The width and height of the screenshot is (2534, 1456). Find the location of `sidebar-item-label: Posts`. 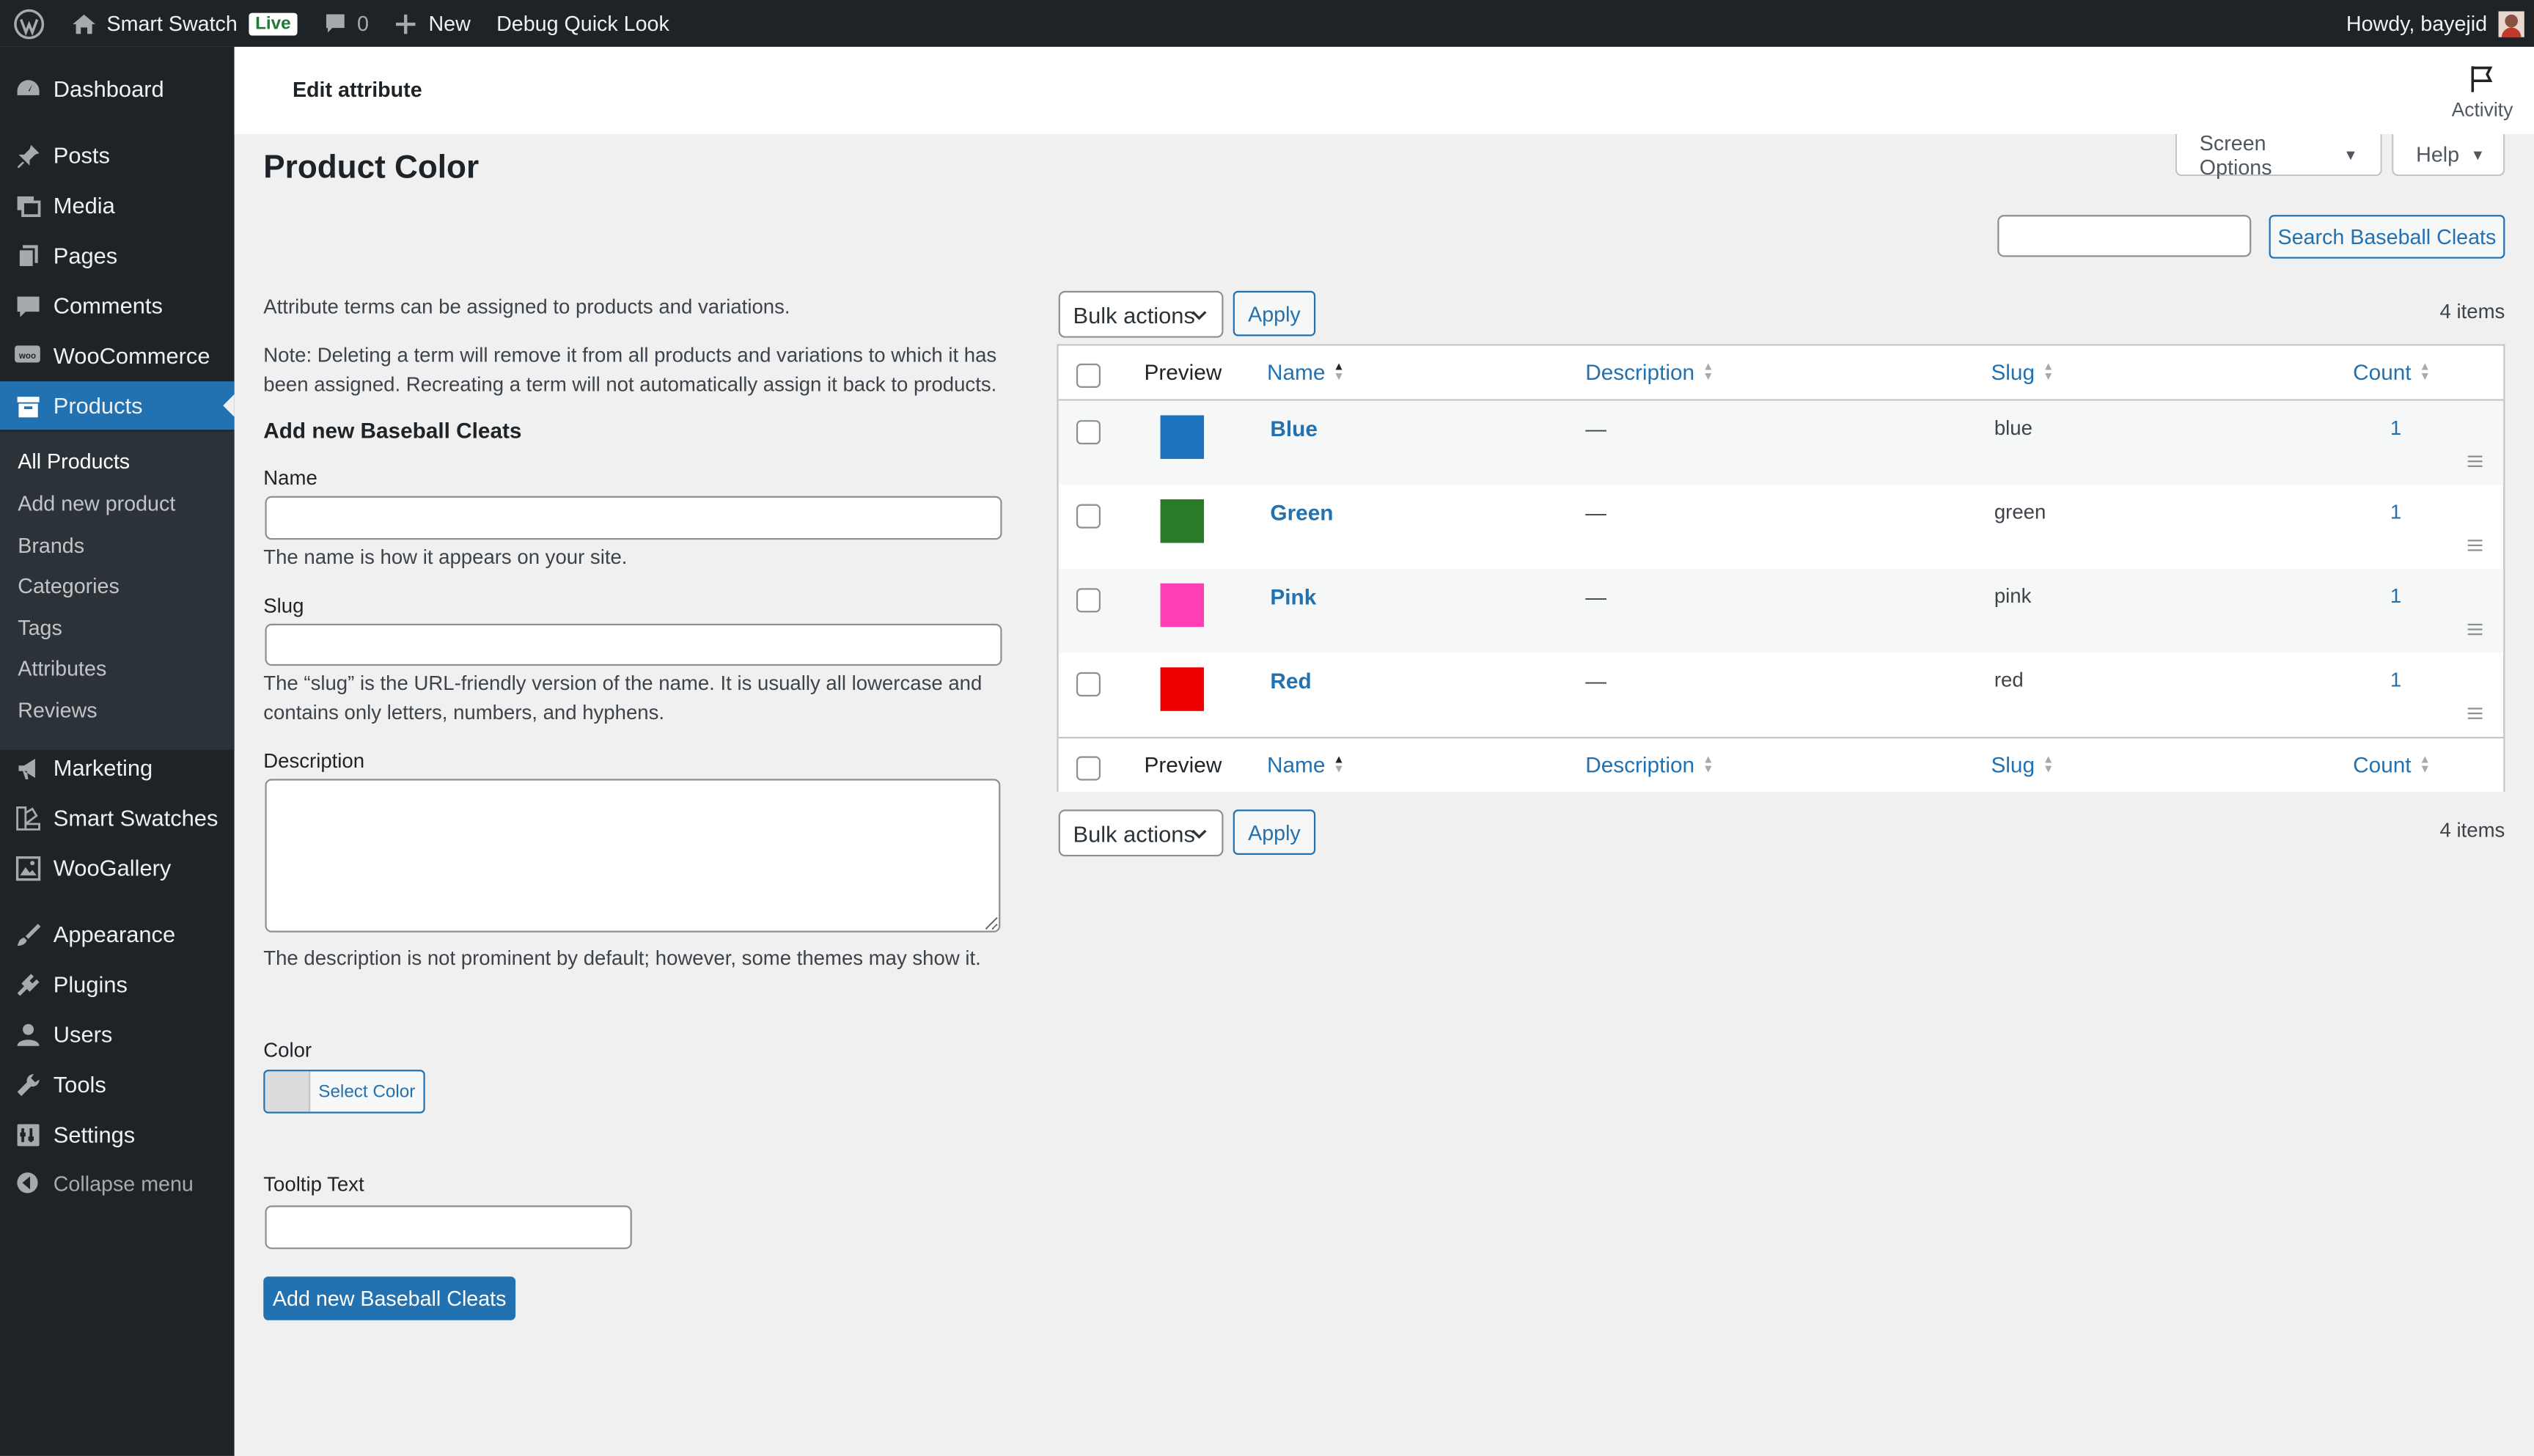

sidebar-item-label: Posts is located at coordinates (81, 155).